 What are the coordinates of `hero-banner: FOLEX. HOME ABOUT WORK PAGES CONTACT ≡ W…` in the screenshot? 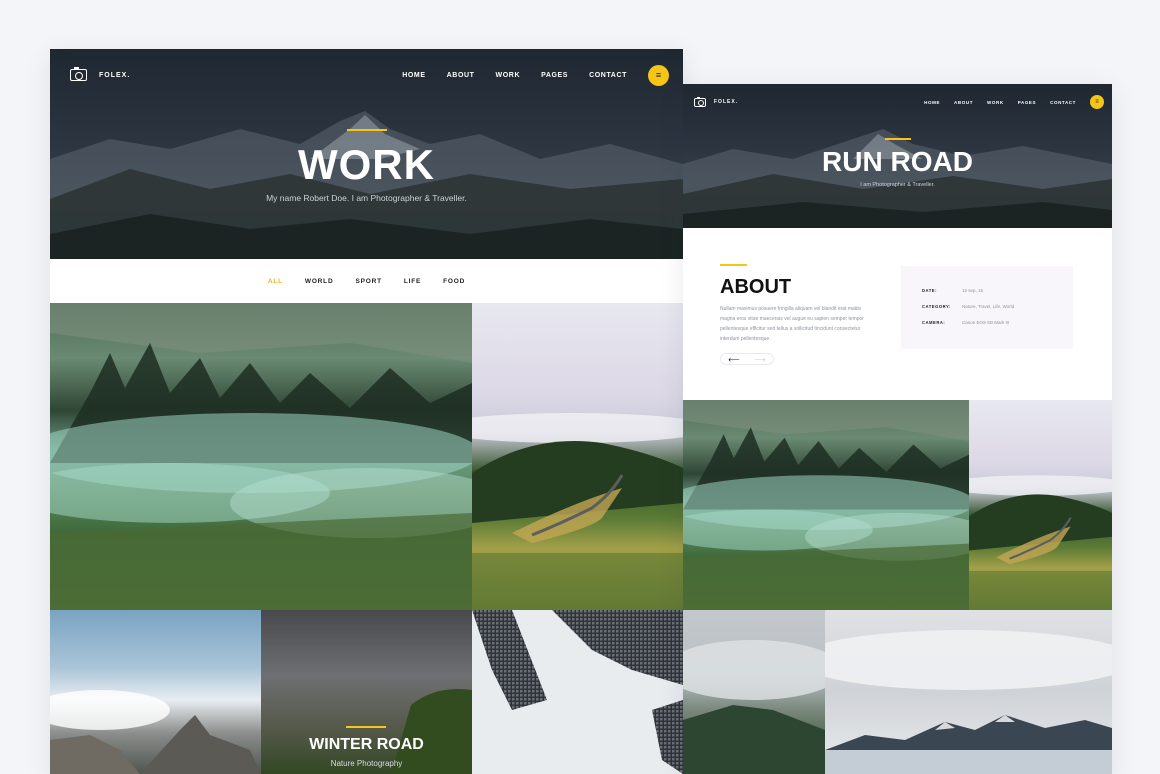 It's located at (366, 154).